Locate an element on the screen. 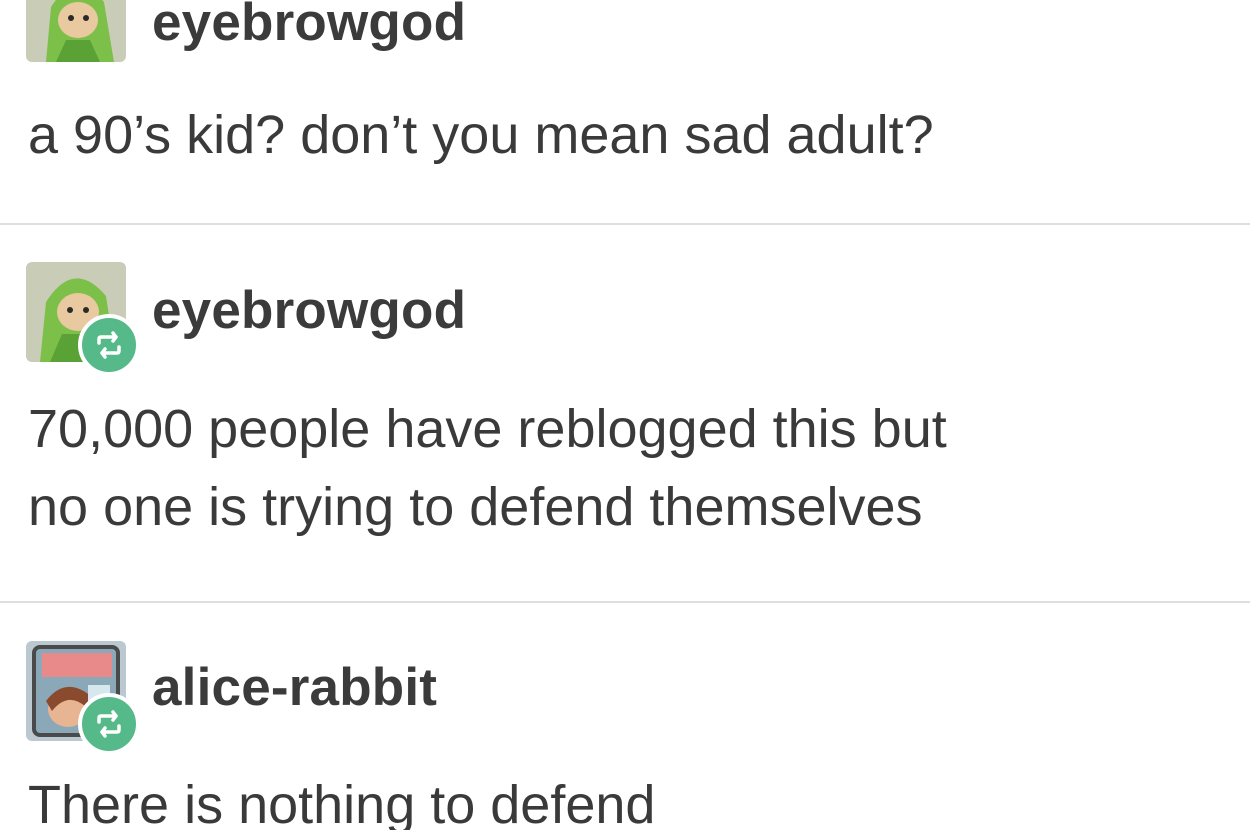 This screenshot has height=830, width=1250. post-text-line: 70,000 people have reblogged this but is located at coordinates (487, 429).